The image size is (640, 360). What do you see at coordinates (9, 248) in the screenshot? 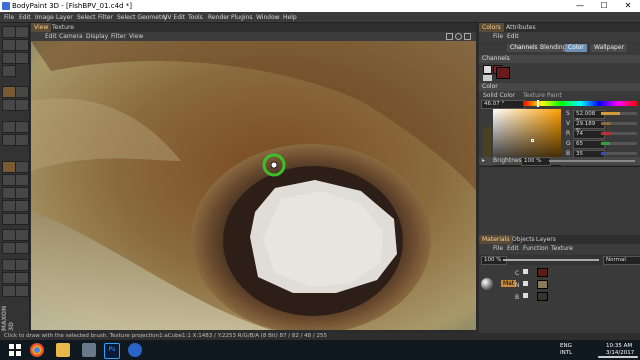
I see `polygons-icon` at bounding box center [9, 248].